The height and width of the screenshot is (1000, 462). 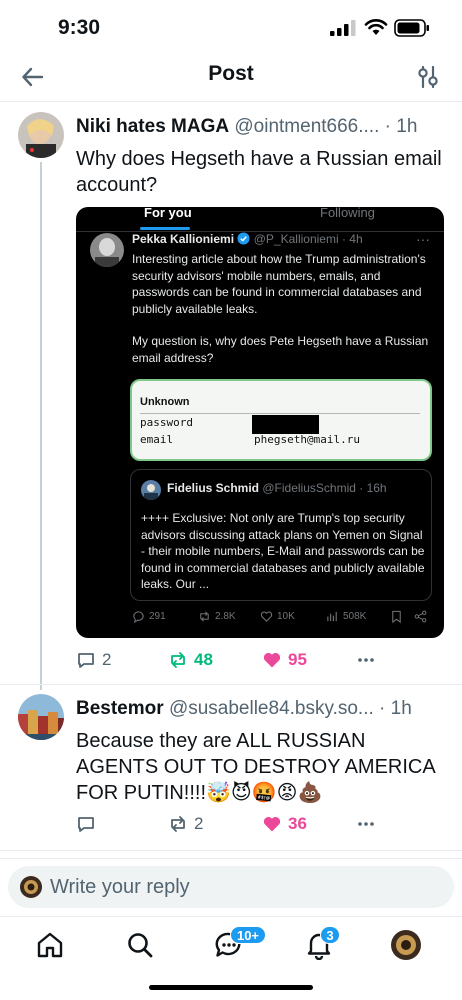 What do you see at coordinates (79, 27) in the screenshot?
I see `status-time: 9:30` at bounding box center [79, 27].